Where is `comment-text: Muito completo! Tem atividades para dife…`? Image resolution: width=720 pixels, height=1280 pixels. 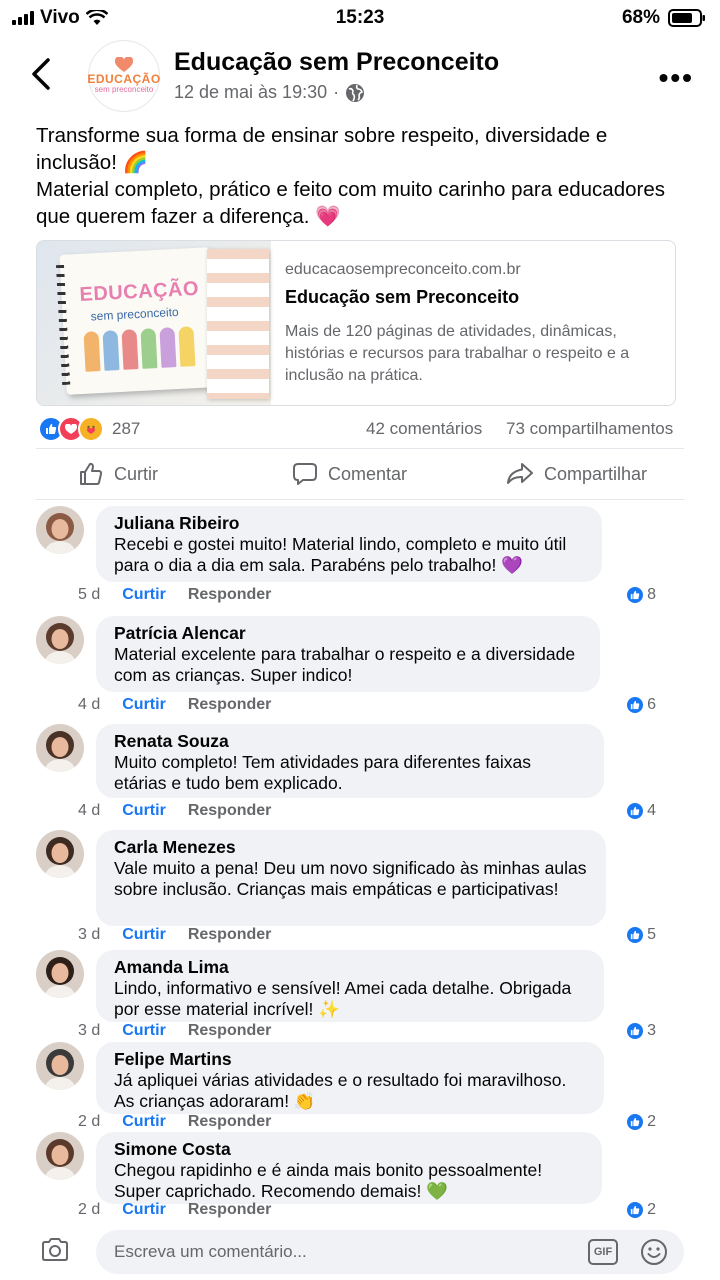 comment-text: Muito completo! Tem atividades para dife… is located at coordinates (322, 772).